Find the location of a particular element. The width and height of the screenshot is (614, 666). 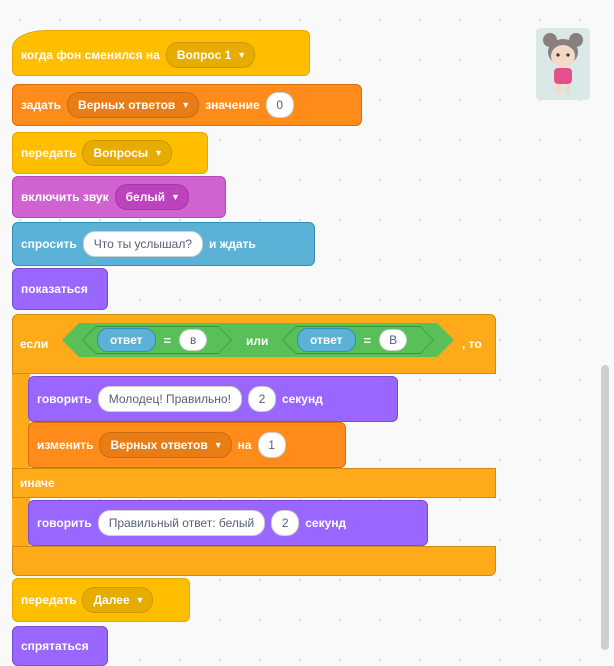

else-label: иначе is located at coordinates (37, 483).